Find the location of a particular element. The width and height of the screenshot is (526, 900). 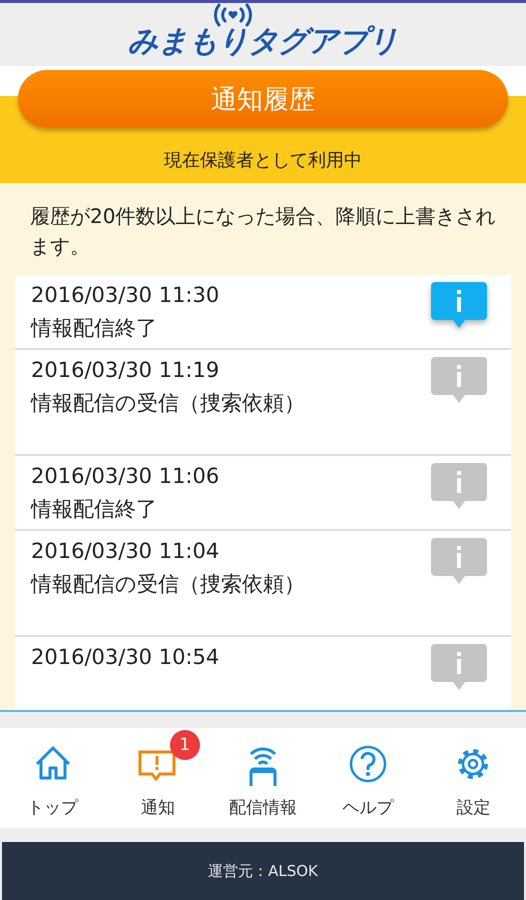

history-item: 2016/03/30 11:30 情報配信終了 is located at coordinates (263, 311).